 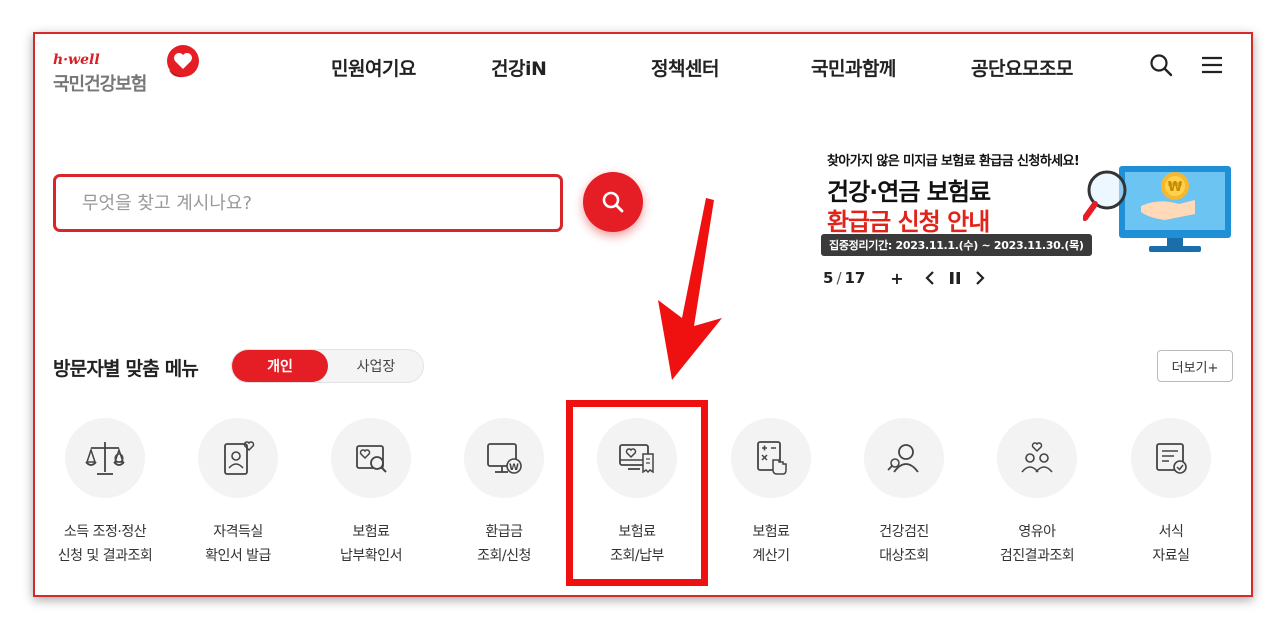 What do you see at coordinates (1195, 366) in the screenshot?
I see `more-button: 더보기+` at bounding box center [1195, 366].